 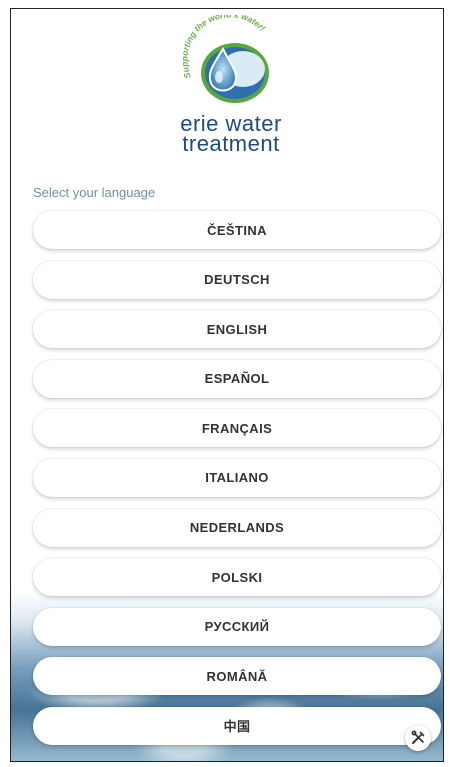 I want to click on language-button-italiano: ITALIANO, so click(x=237, y=477).